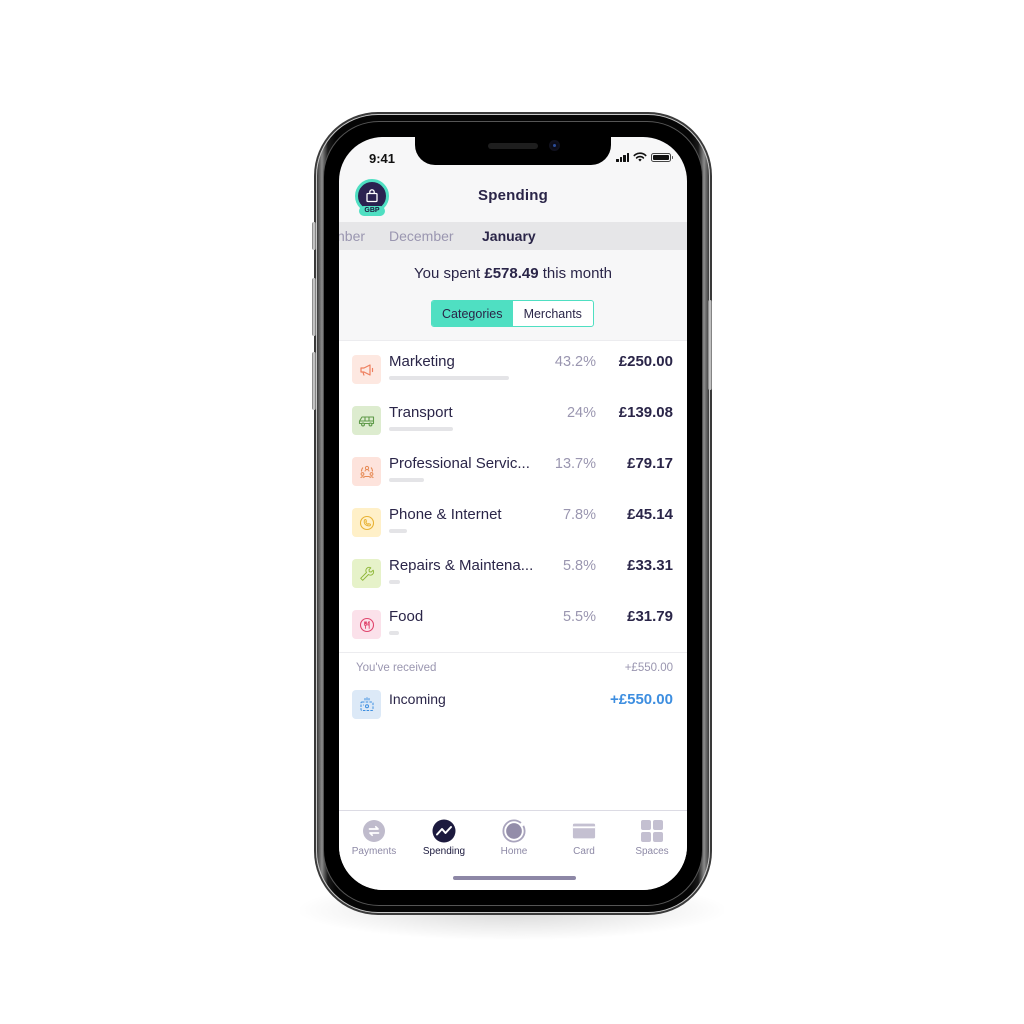 The height and width of the screenshot is (1024, 1024). I want to click on home-ring-icon, so click(514, 831).